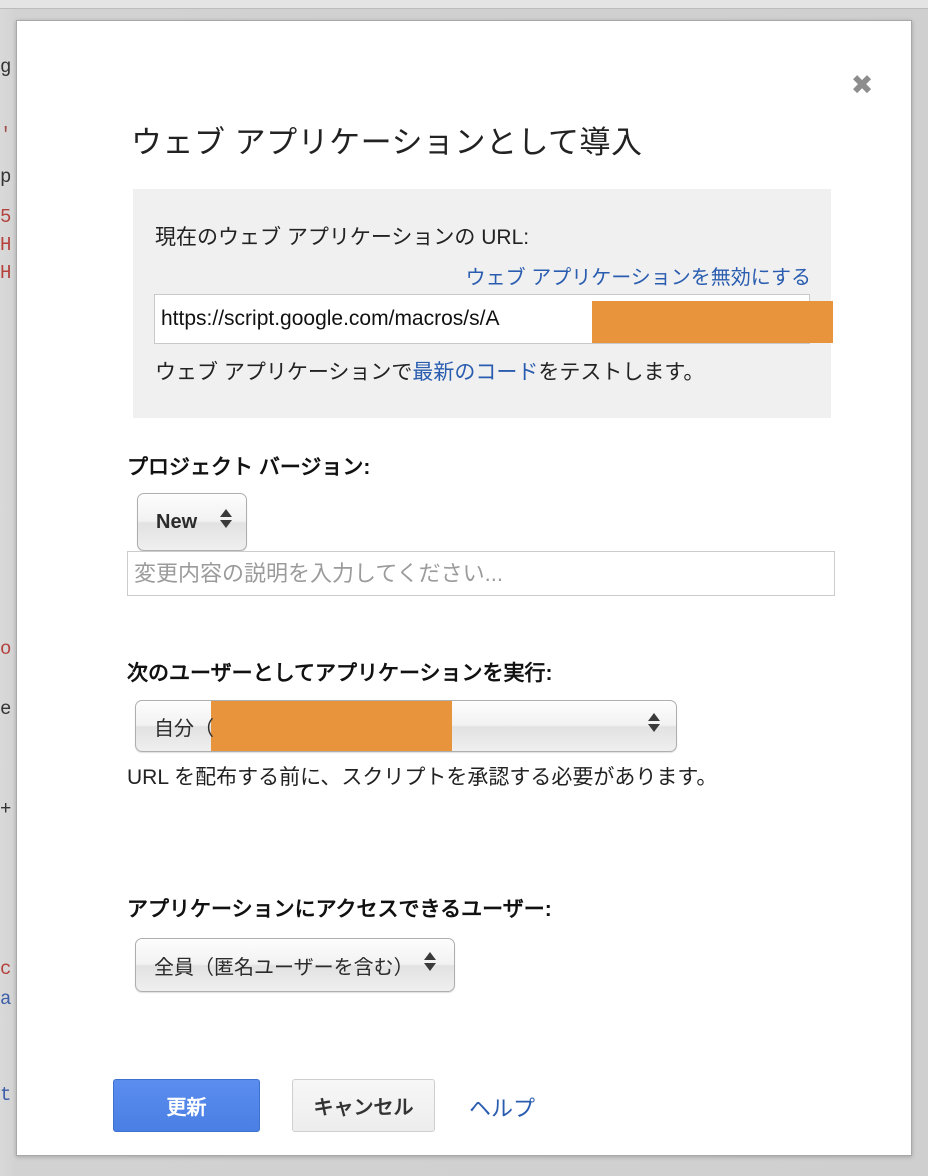 The height and width of the screenshot is (1176, 928). Describe the element at coordinates (249, 467) in the screenshot. I see `project-version-heading: プロジェクト バージョン:` at that location.